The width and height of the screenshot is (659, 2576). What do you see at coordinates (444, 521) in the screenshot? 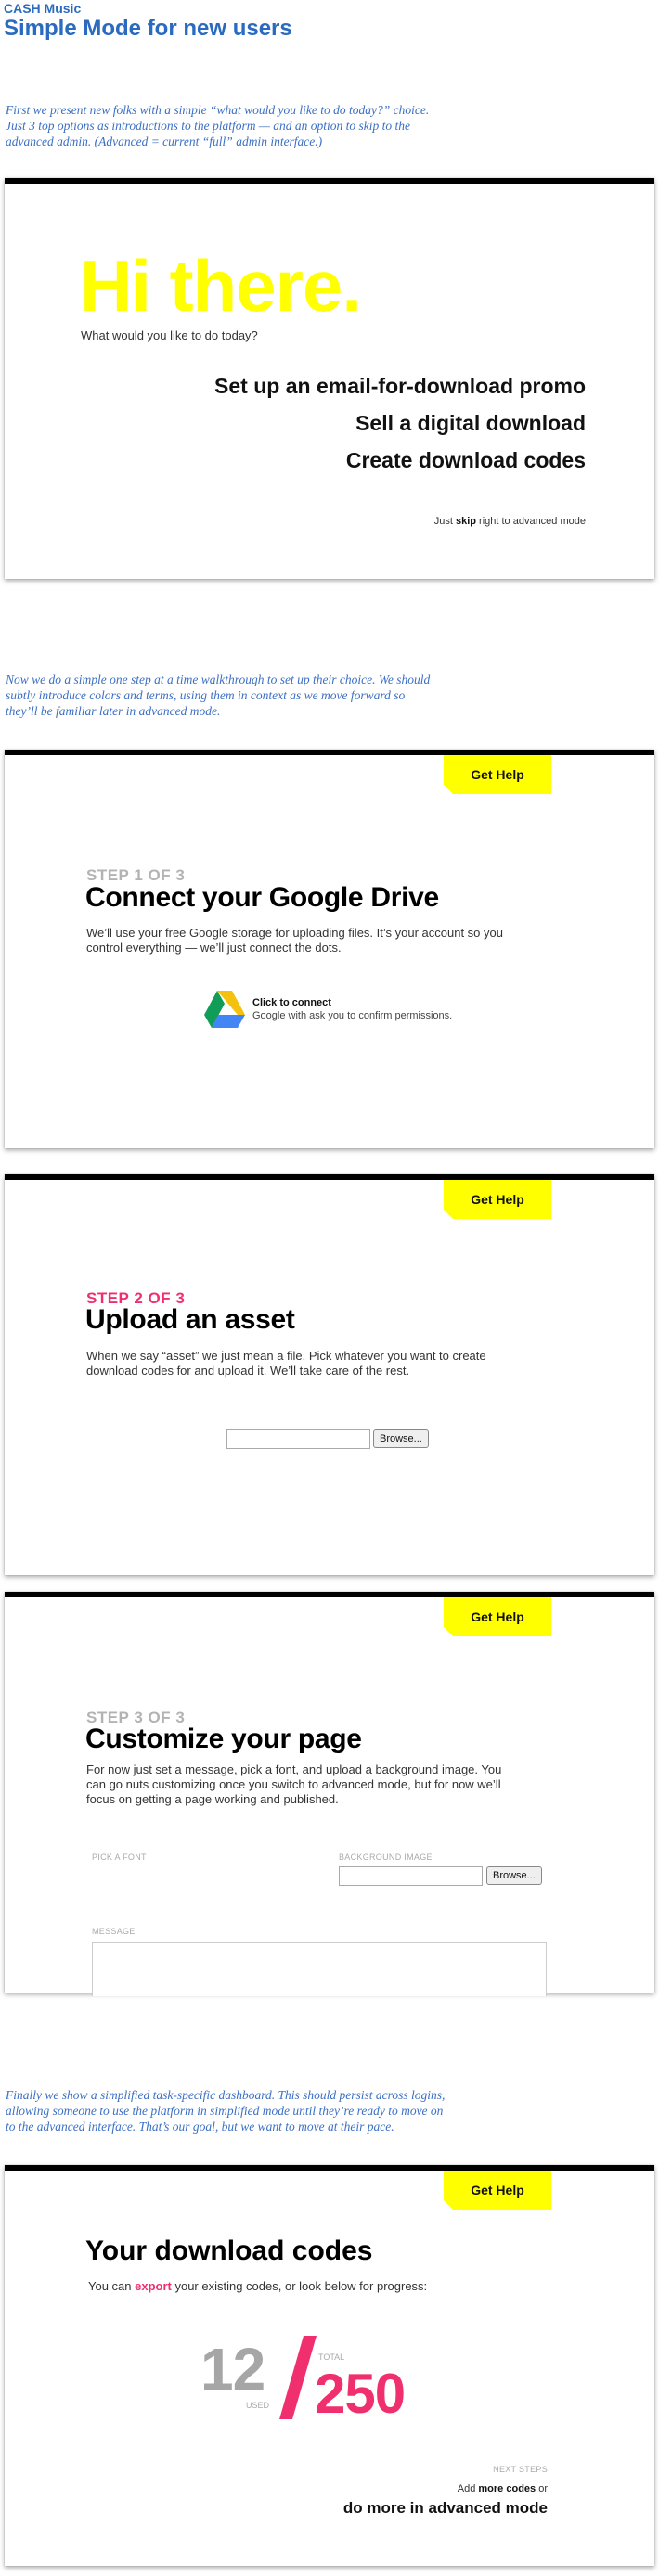
I see `skip-prefix: Just` at bounding box center [444, 521].